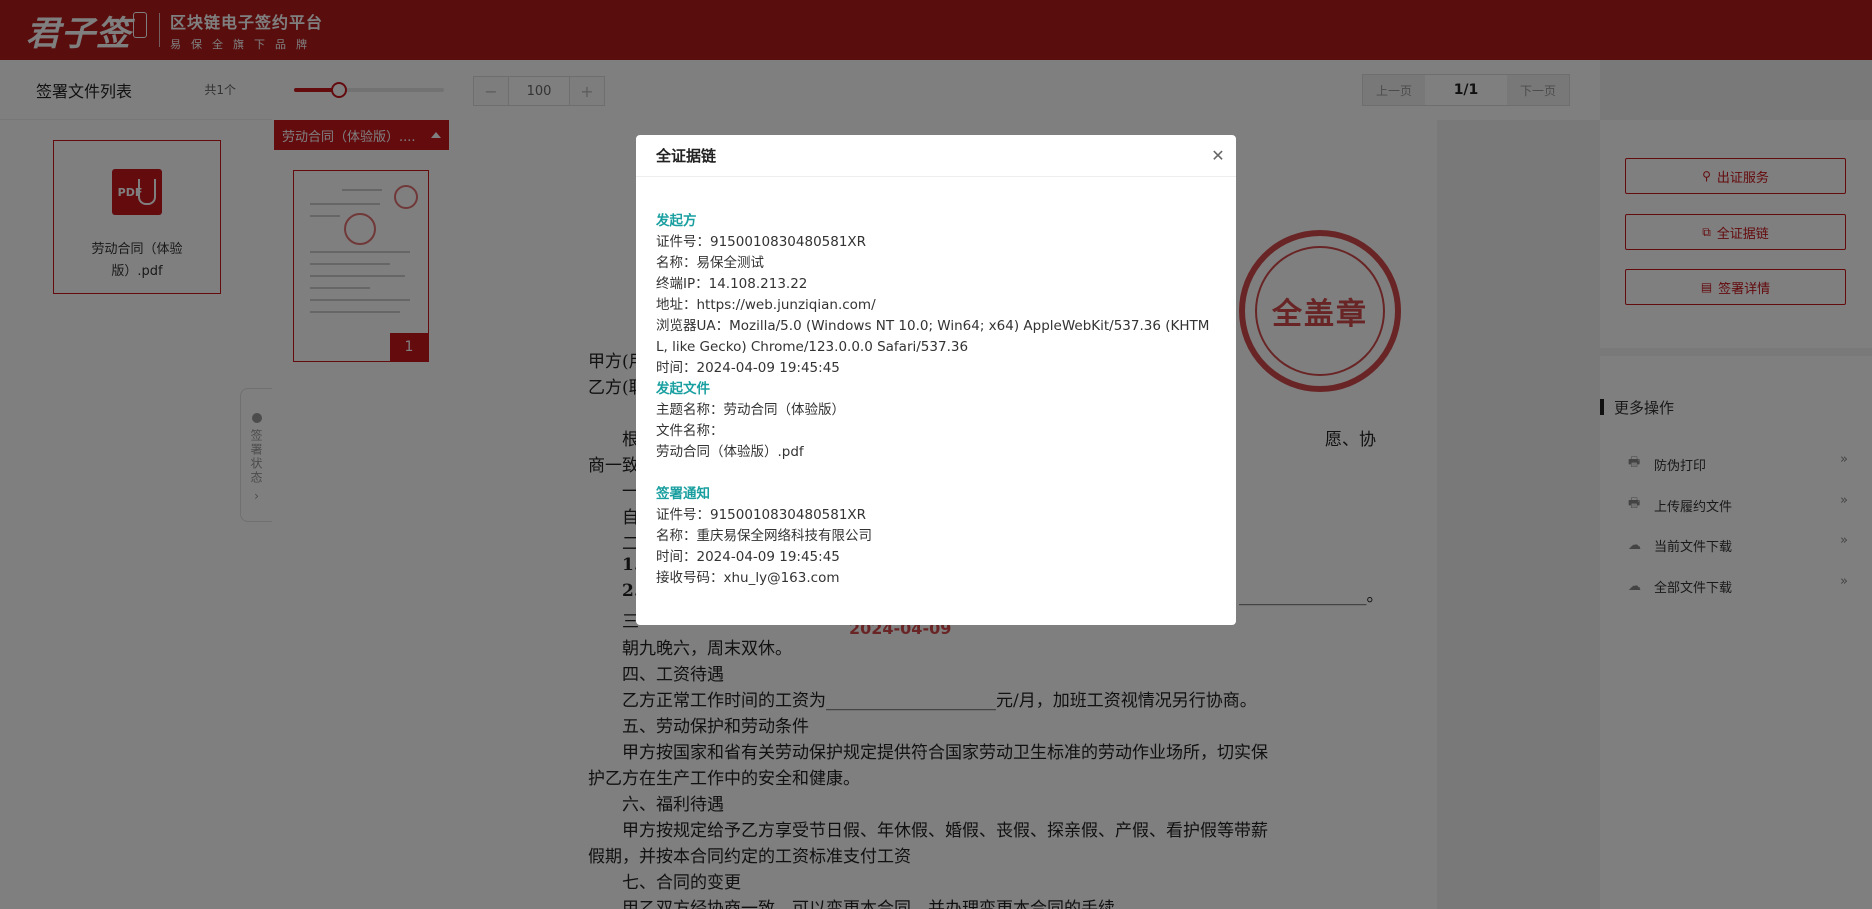 The height and width of the screenshot is (909, 1872). What do you see at coordinates (686, 156) in the screenshot?
I see `dialog-title: 全证据链` at bounding box center [686, 156].